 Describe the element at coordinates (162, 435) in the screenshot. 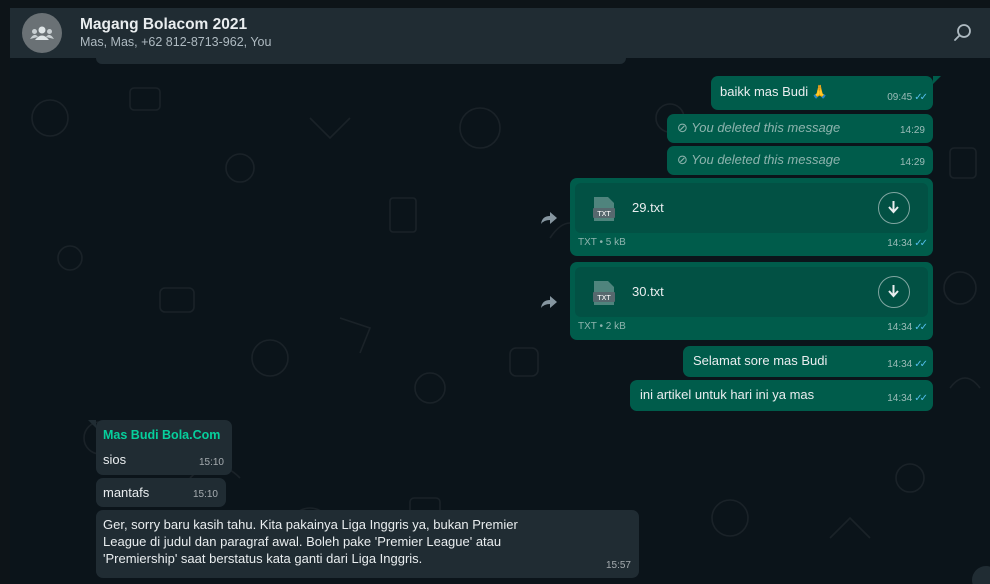

I see `sender-name: Mas Budi Bola.Com` at that location.